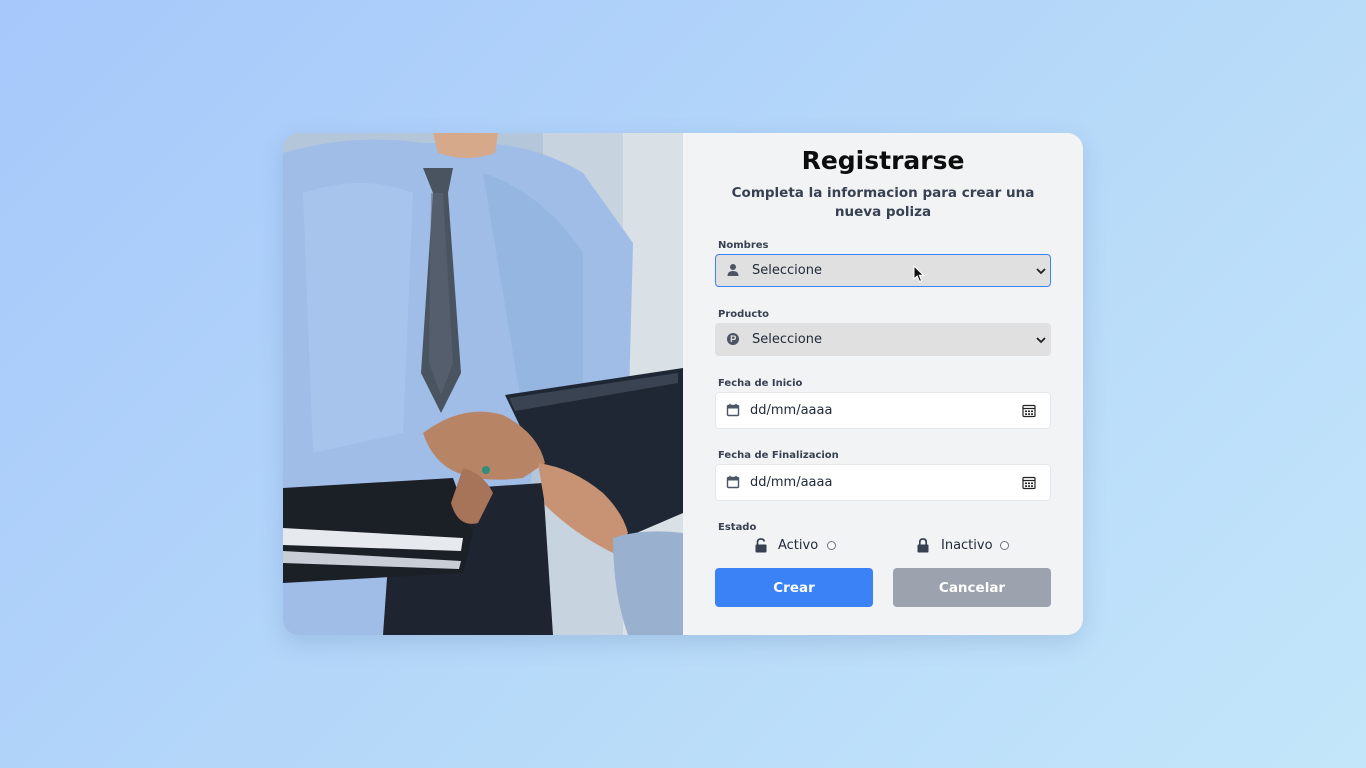  Describe the element at coordinates (778, 455) in the screenshot. I see `fecha-fin-label: Fecha de Finalizacion` at that location.